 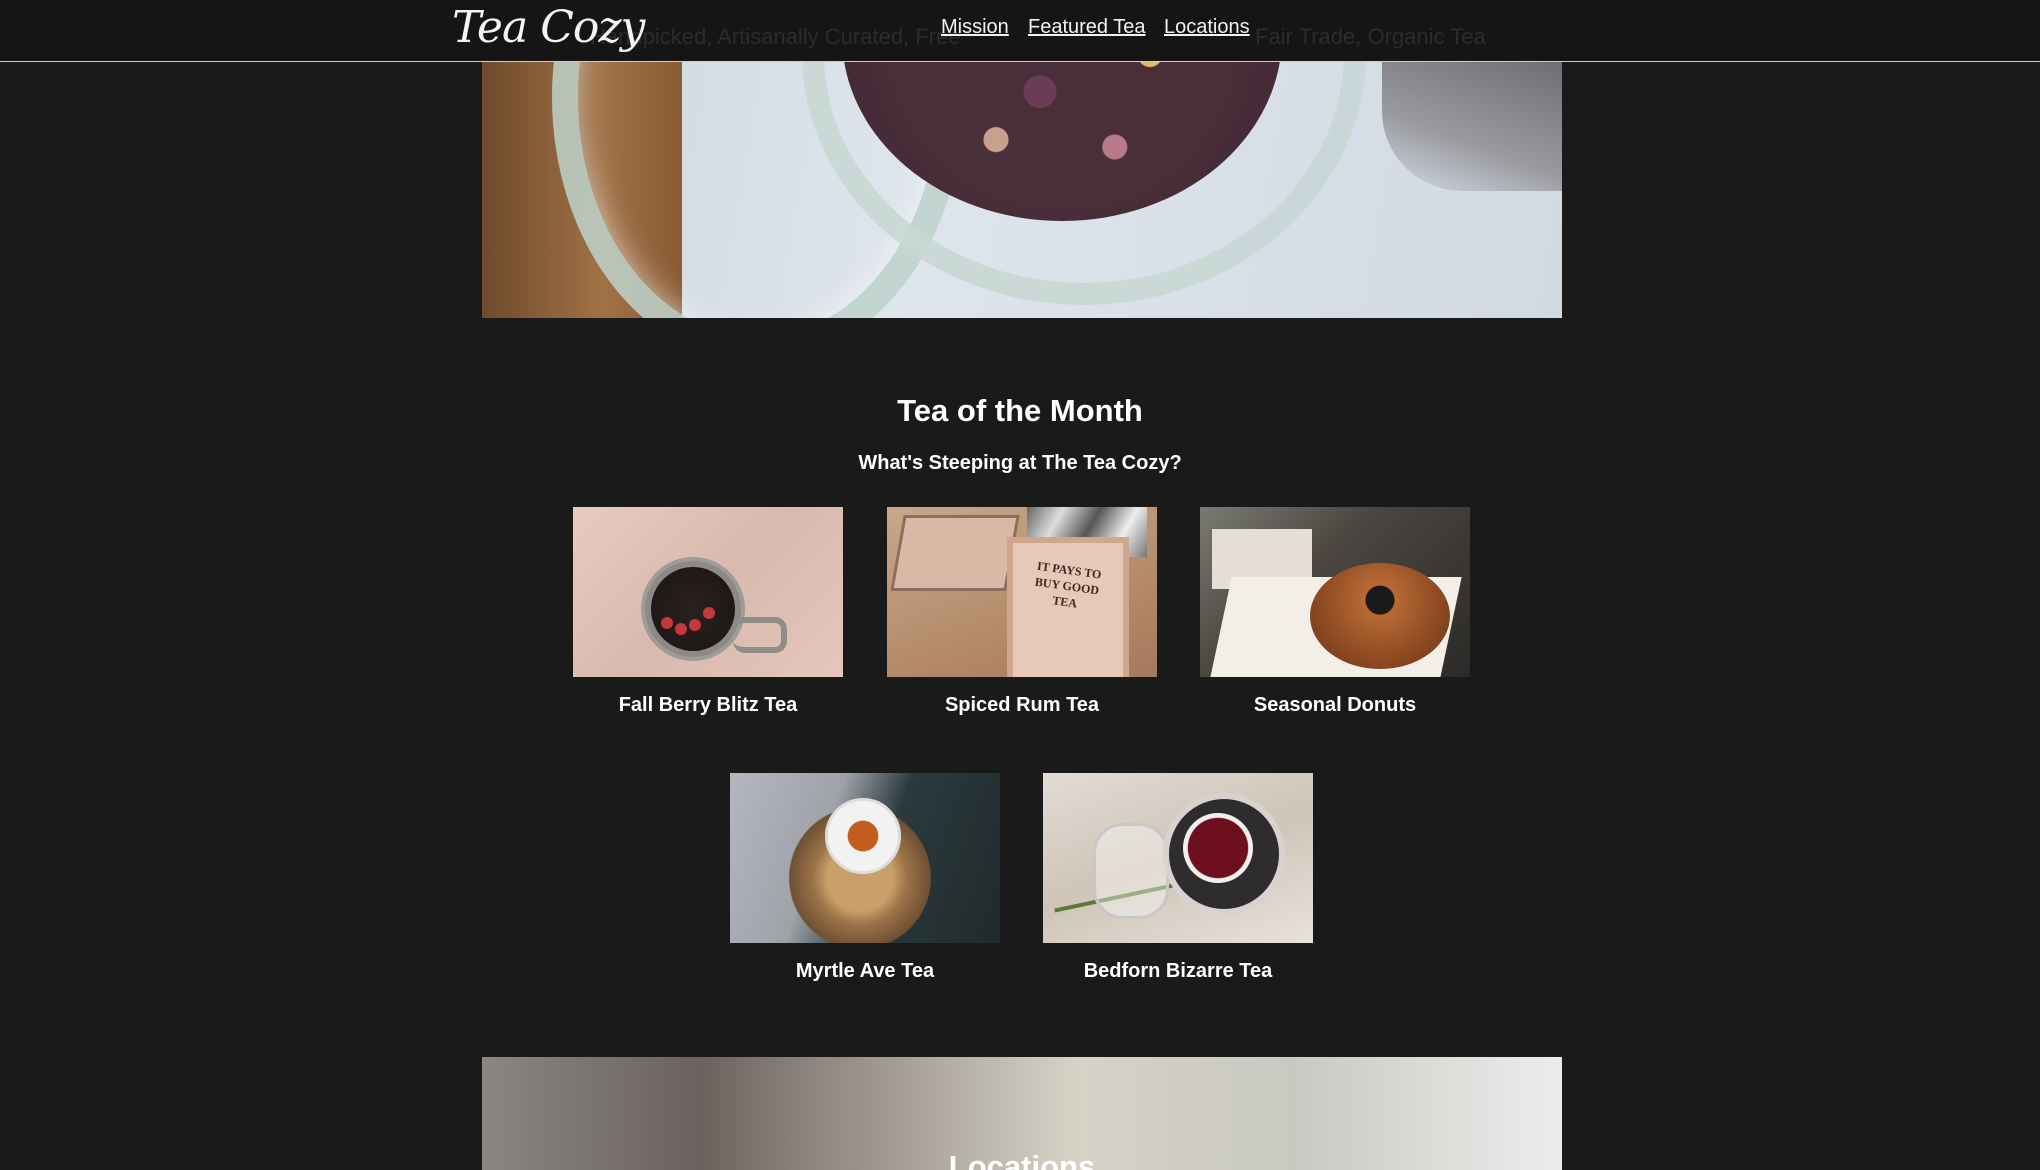 I want to click on hero-image-tea-jar, so click(x=1022, y=189).